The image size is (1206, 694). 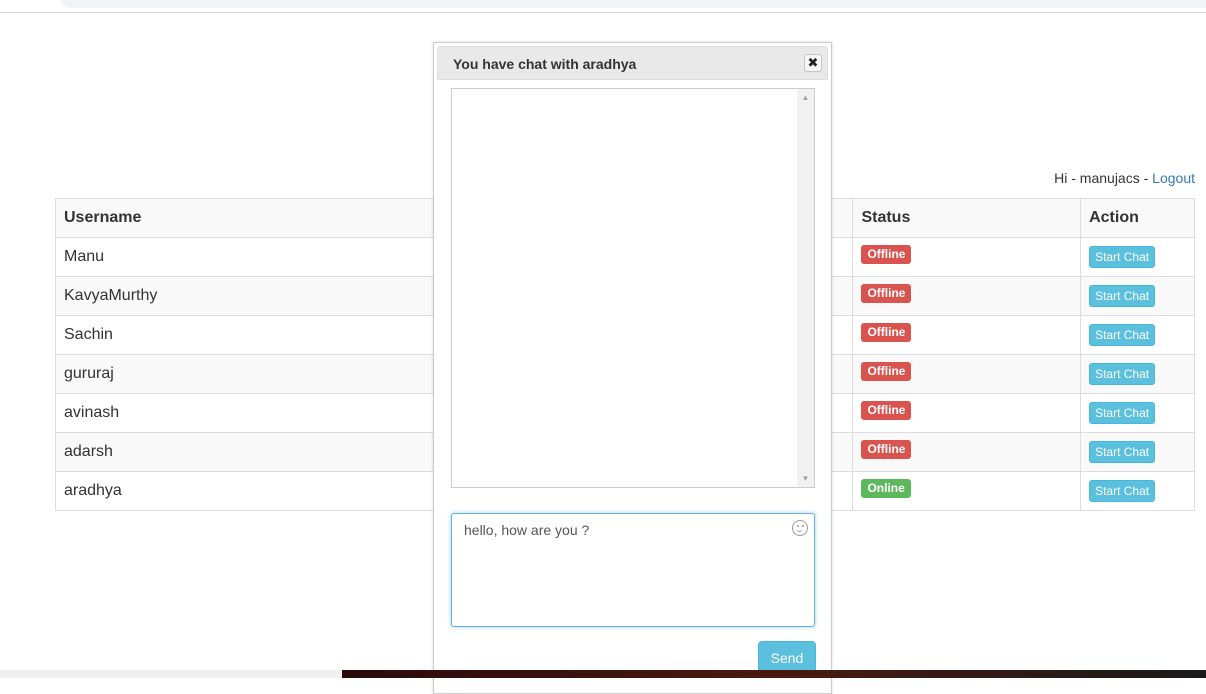 I want to click on chat-titlebar: You have chat with aradhya ✖, so click(x=632, y=63).